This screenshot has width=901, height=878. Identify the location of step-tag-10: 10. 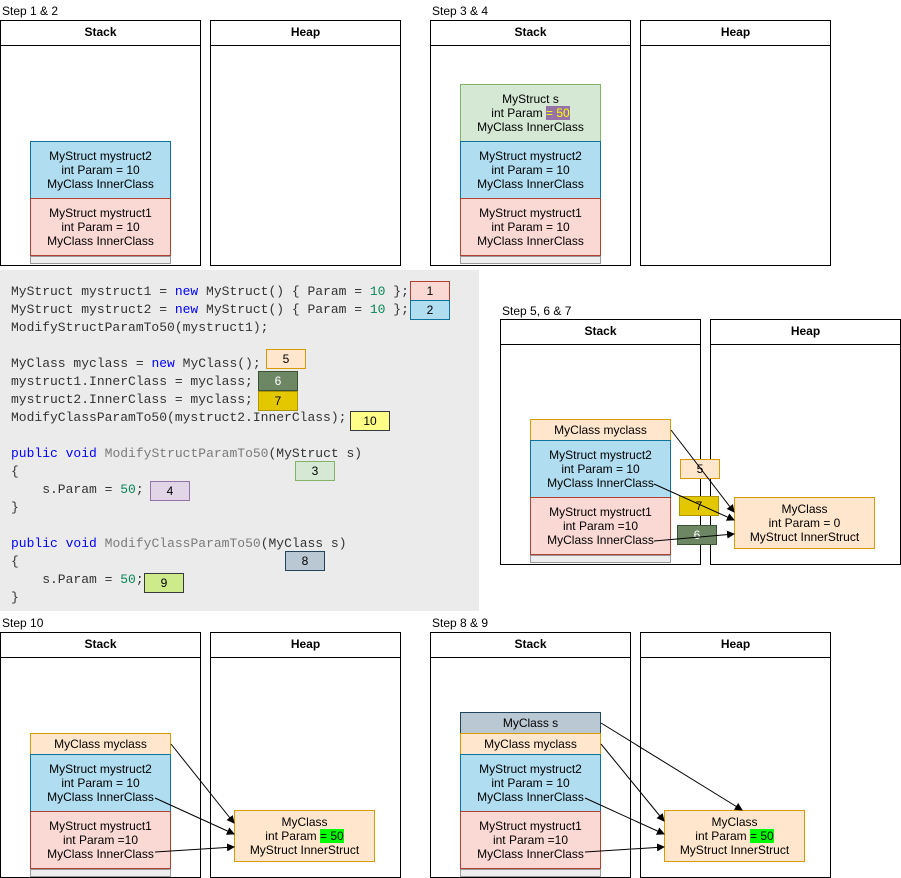
(370, 421).